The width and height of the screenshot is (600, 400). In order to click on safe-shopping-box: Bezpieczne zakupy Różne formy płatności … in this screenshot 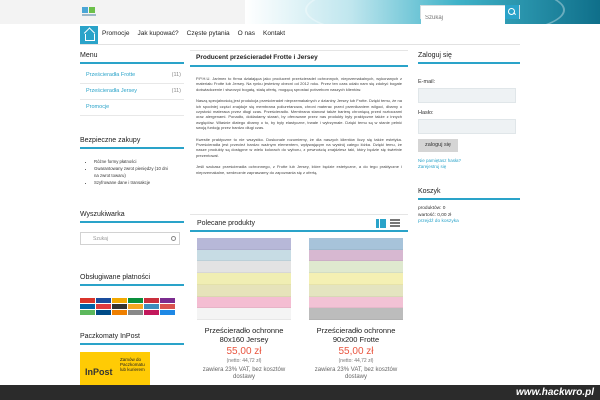, I will do `click(132, 161)`.